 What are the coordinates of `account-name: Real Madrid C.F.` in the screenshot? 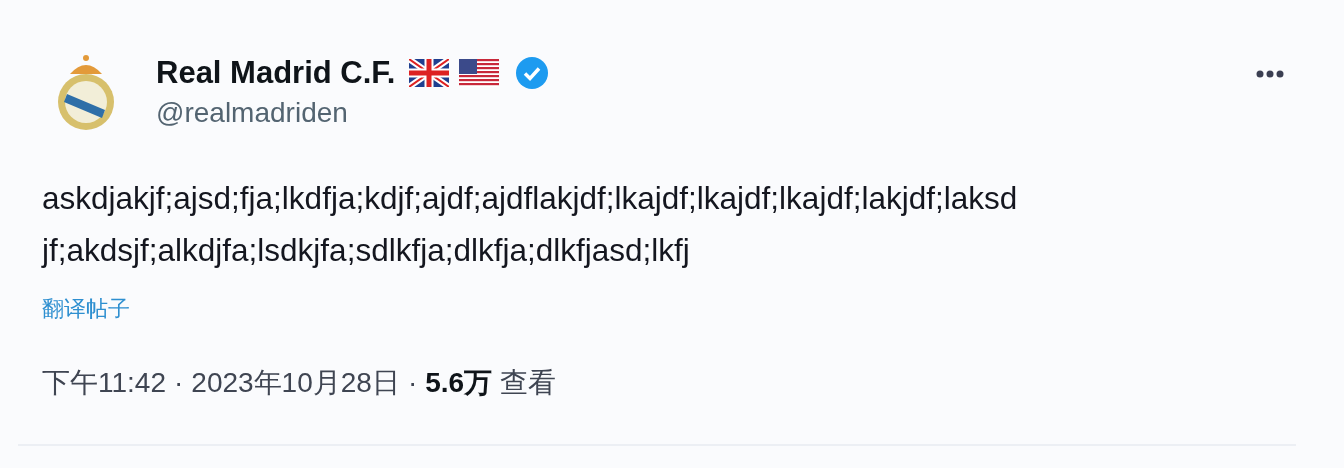 It's located at (276, 73).